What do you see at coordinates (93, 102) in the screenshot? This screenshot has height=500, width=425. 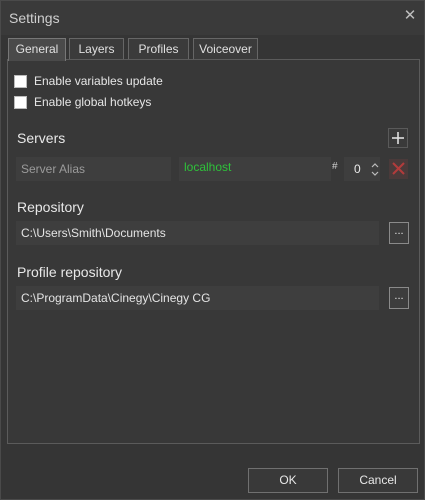 I see `enable-global-hotkeys-label: Enable global hotkeys` at bounding box center [93, 102].